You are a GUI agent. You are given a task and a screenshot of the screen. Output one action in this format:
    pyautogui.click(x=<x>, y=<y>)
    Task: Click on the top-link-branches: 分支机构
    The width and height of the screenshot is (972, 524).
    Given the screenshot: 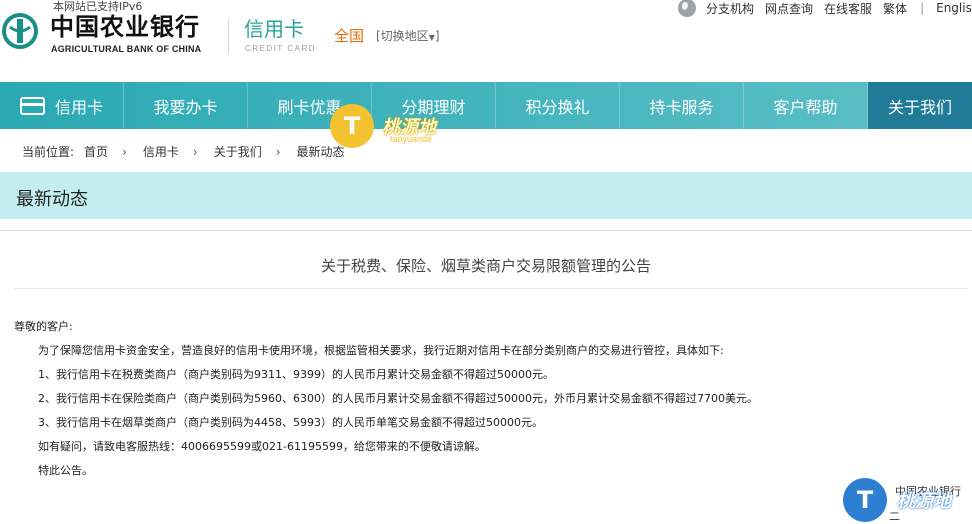 What is the action you would take?
    pyautogui.click(x=730, y=8)
    